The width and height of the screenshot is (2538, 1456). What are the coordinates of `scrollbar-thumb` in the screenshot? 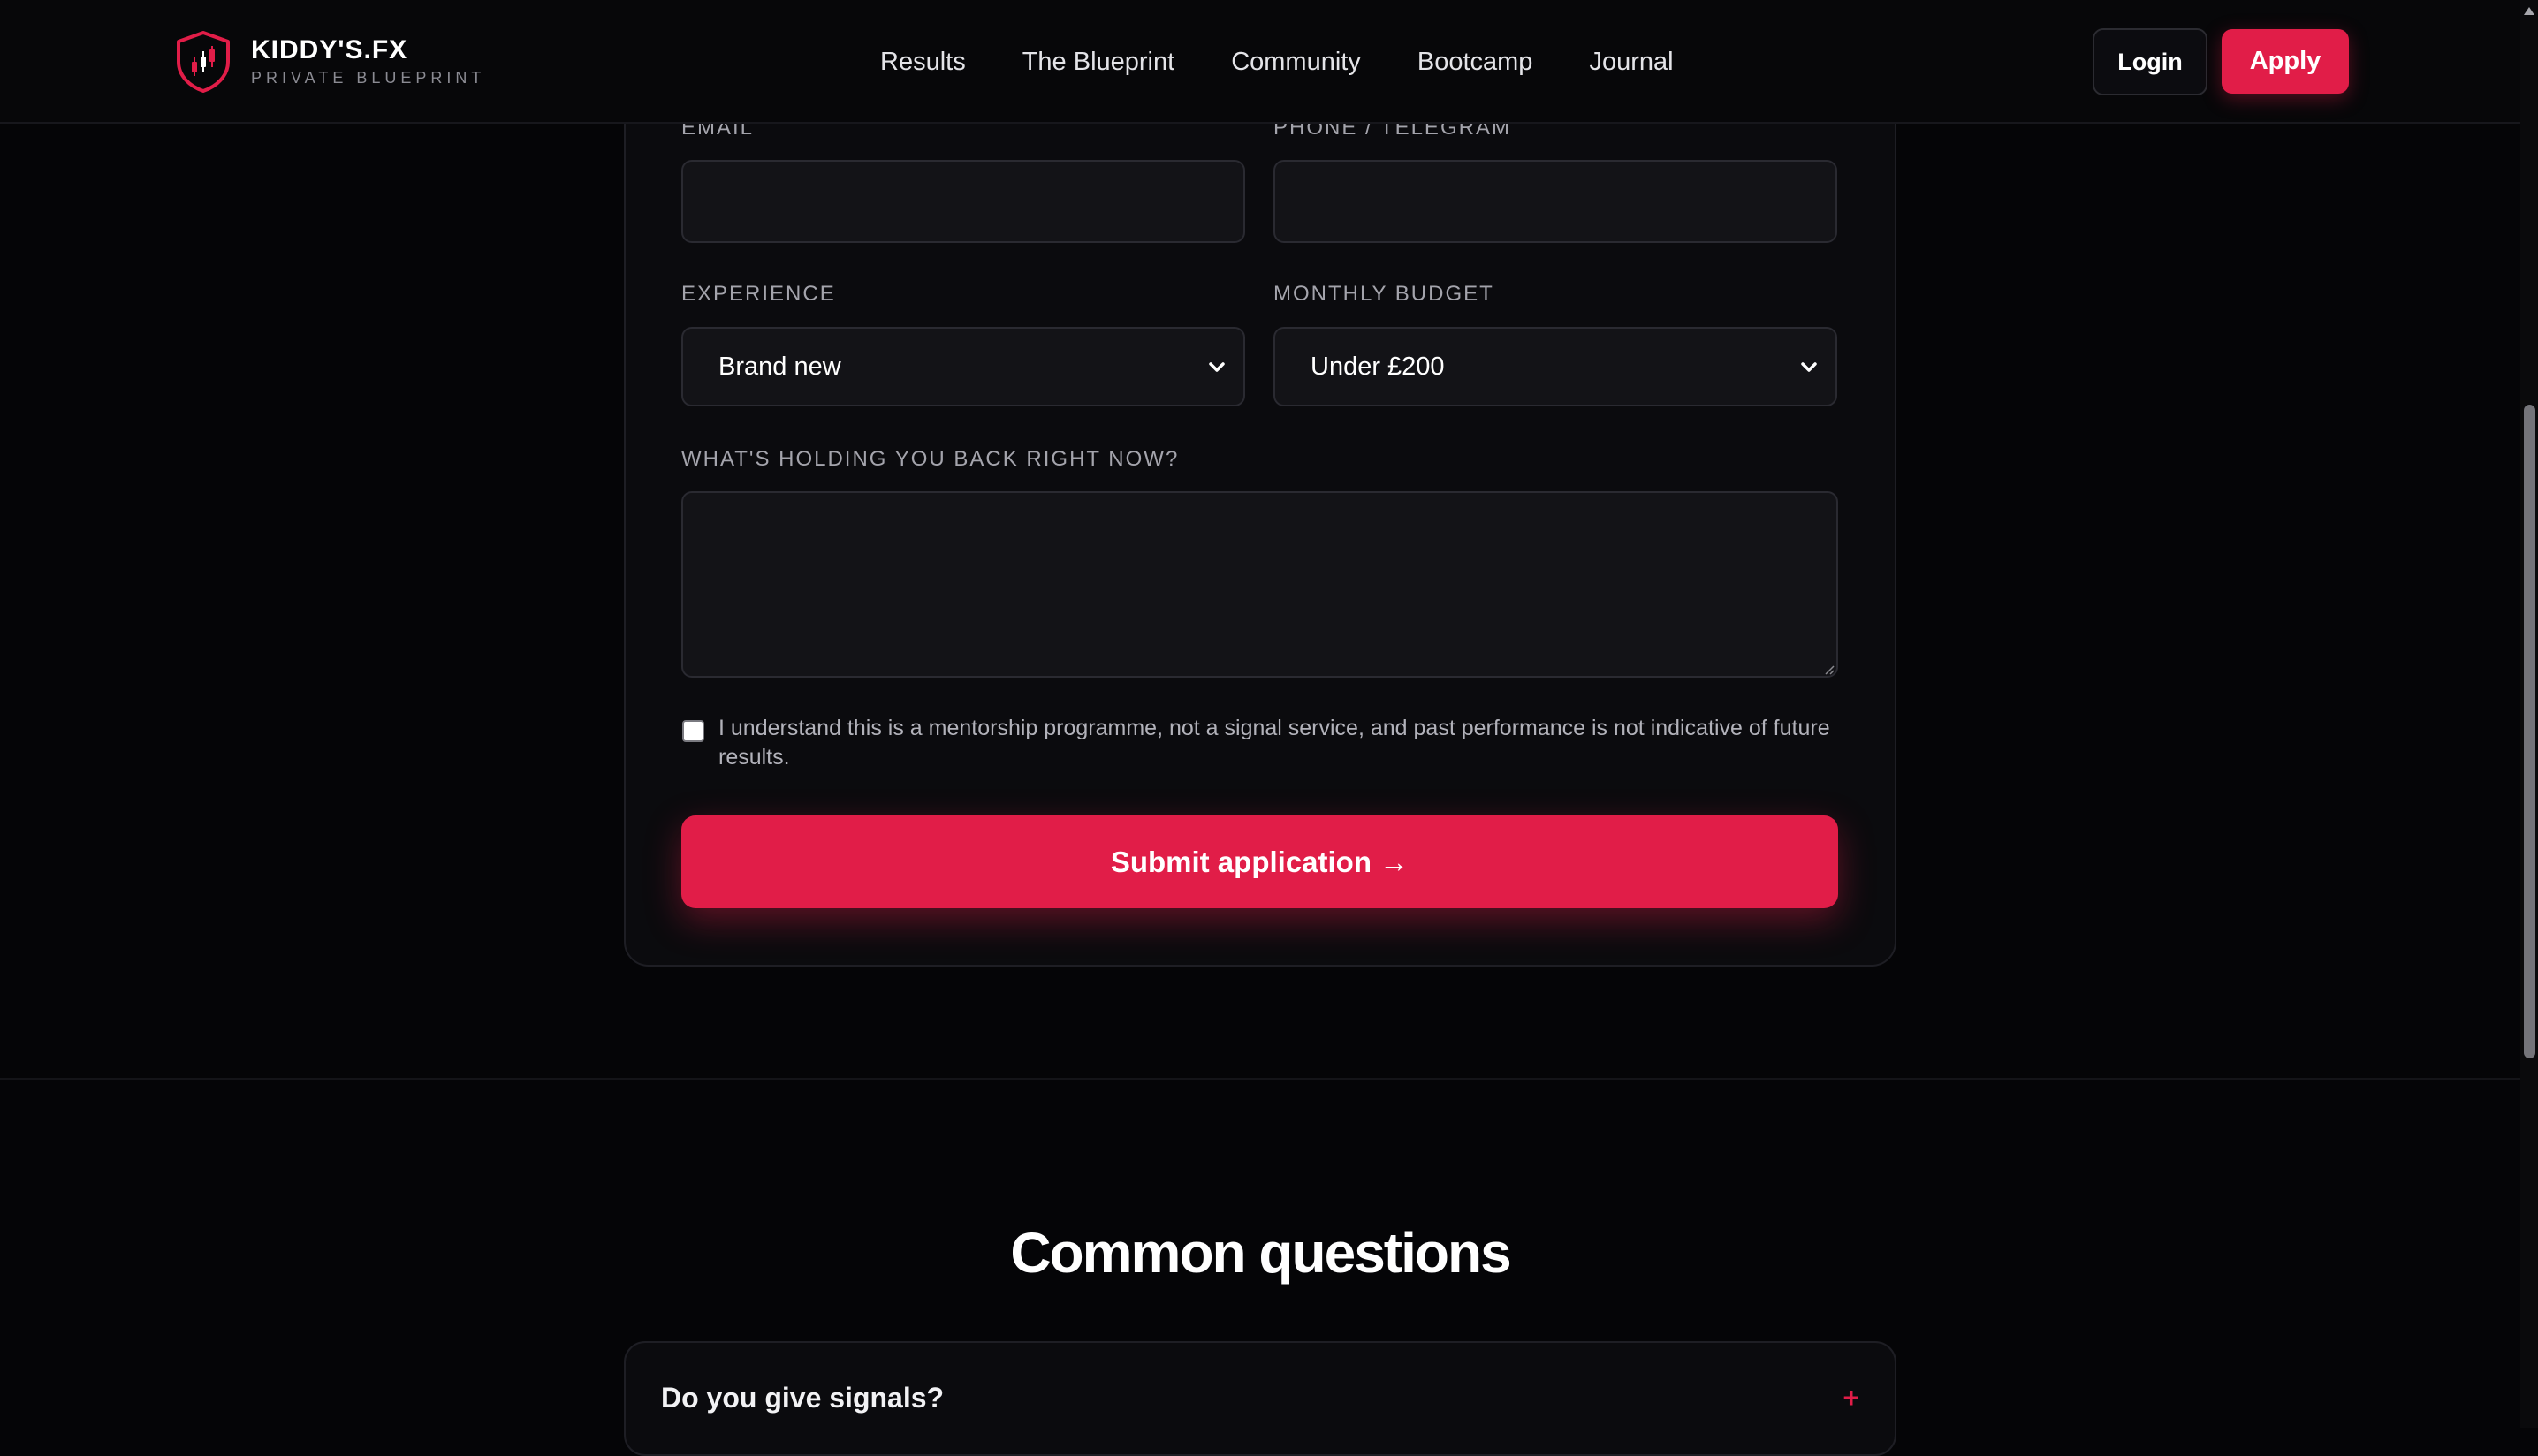 It's located at (2529, 731).